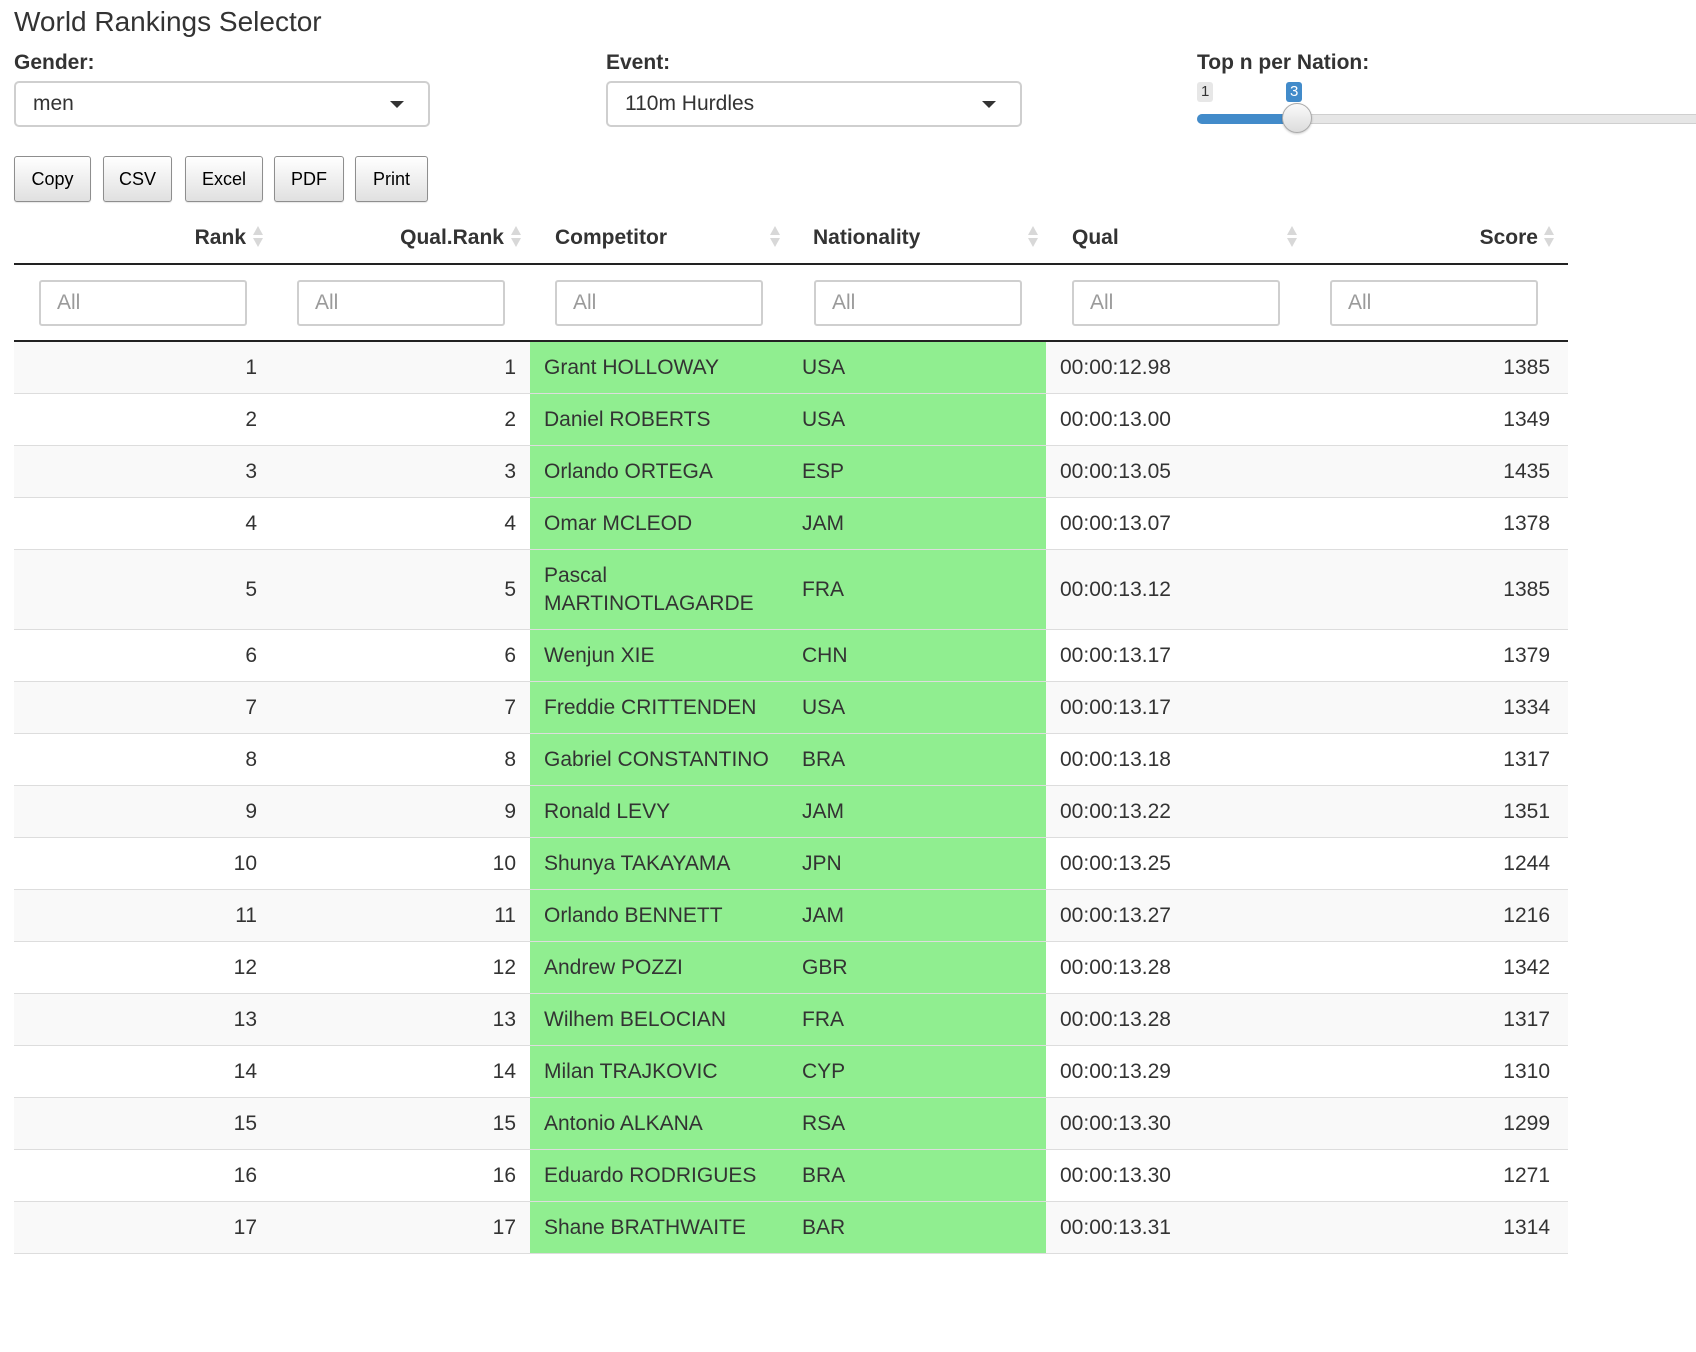  What do you see at coordinates (510, 811) in the screenshot?
I see `cell-qual-rank: 9` at bounding box center [510, 811].